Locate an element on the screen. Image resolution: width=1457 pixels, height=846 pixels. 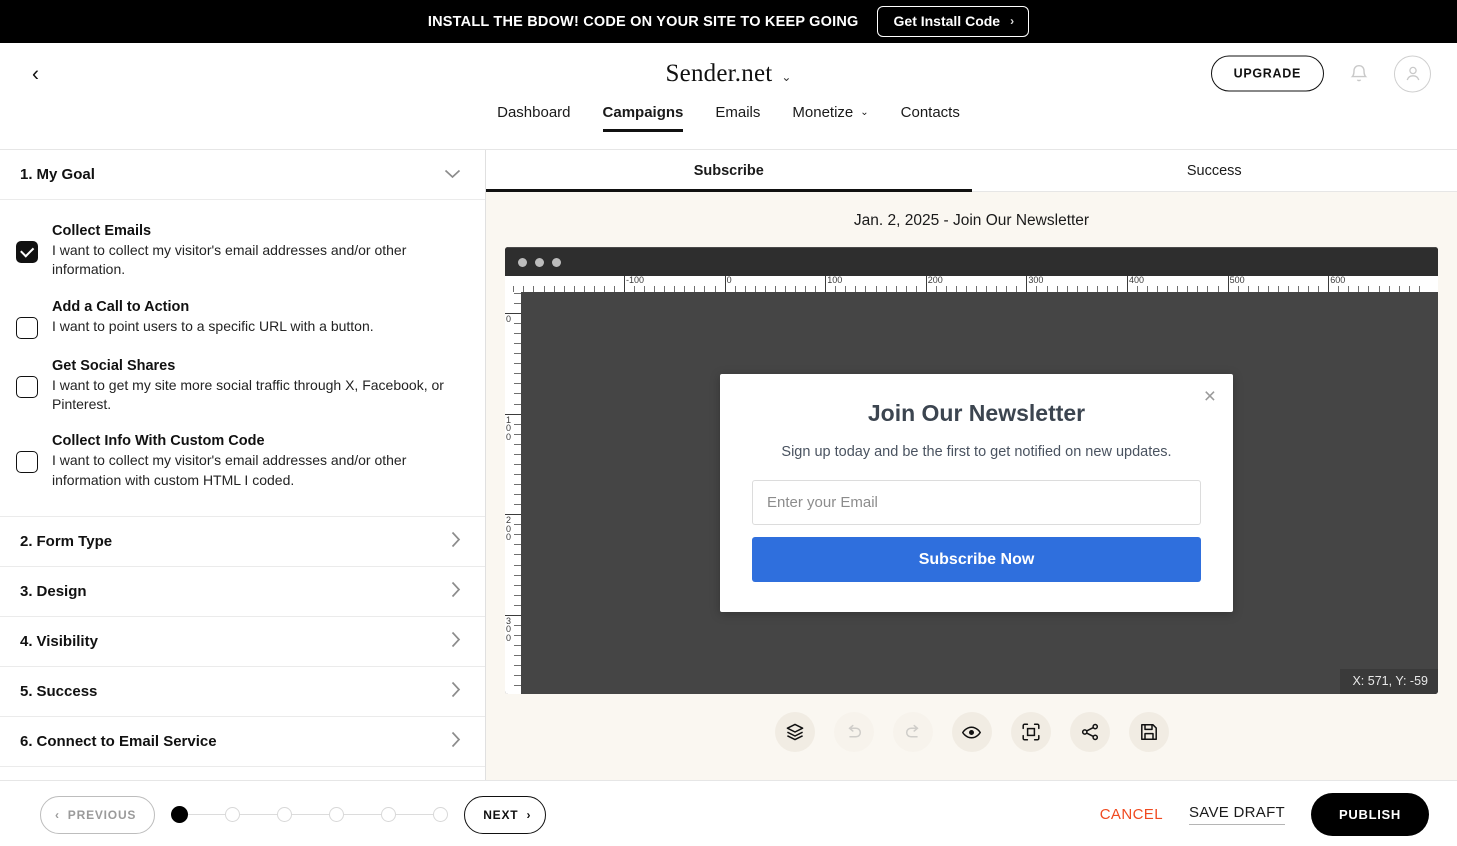
redo-icon is located at coordinates (912, 732).